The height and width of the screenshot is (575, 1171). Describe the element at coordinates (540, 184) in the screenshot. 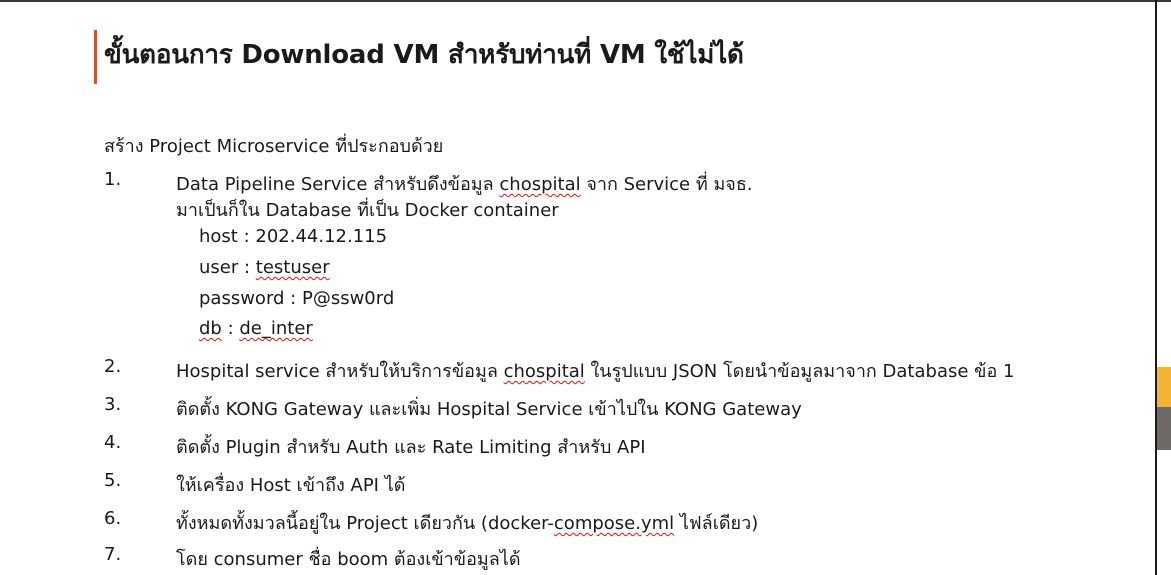

I see `step-1-flagged-word: chospital` at that location.